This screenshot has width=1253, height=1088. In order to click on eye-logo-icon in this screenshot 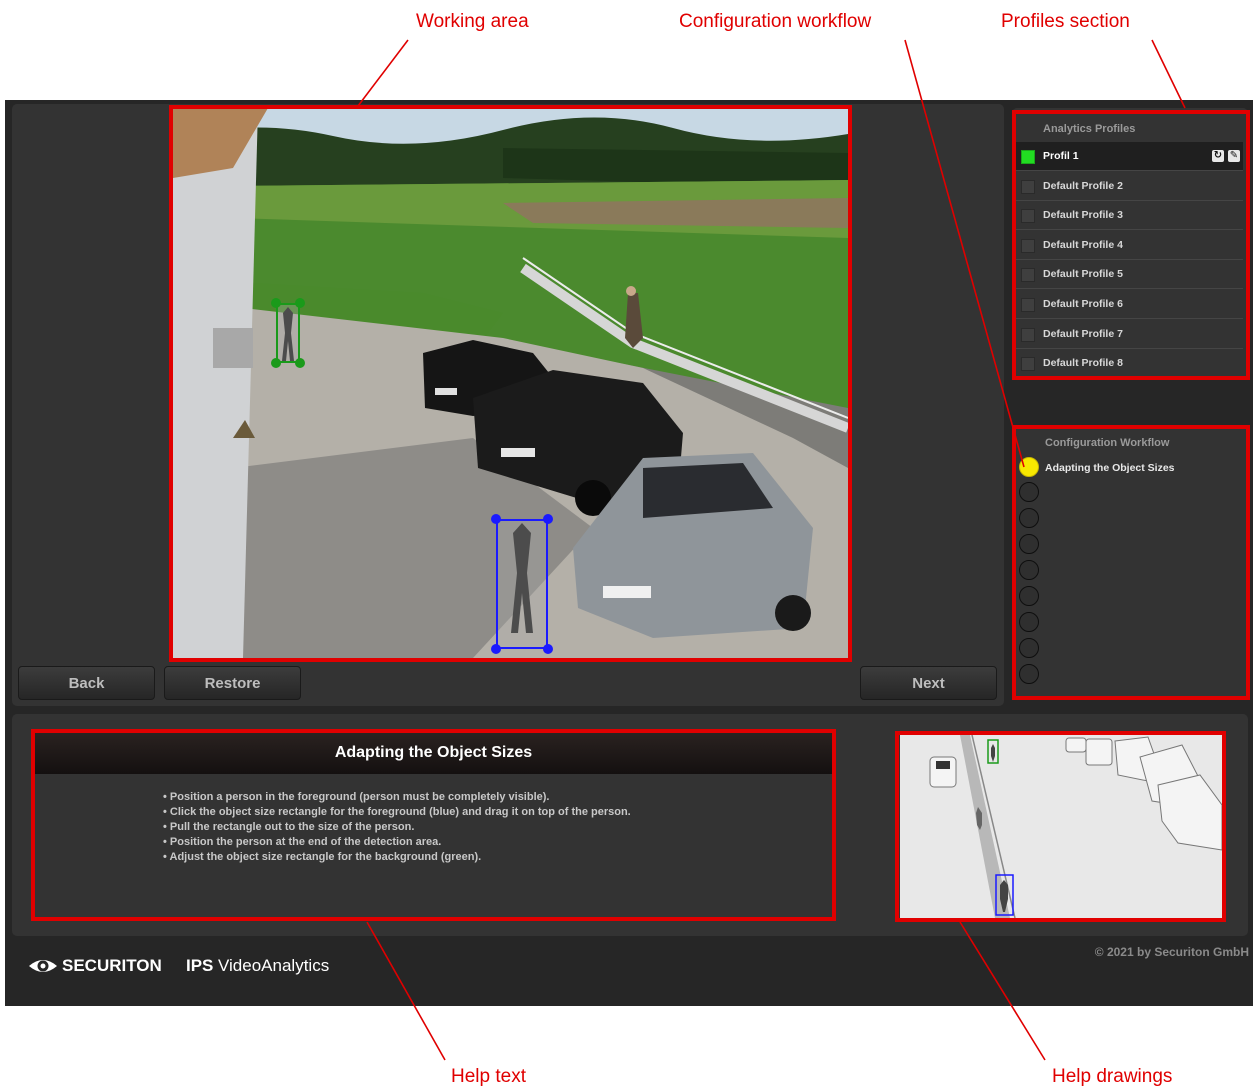, I will do `click(43, 966)`.